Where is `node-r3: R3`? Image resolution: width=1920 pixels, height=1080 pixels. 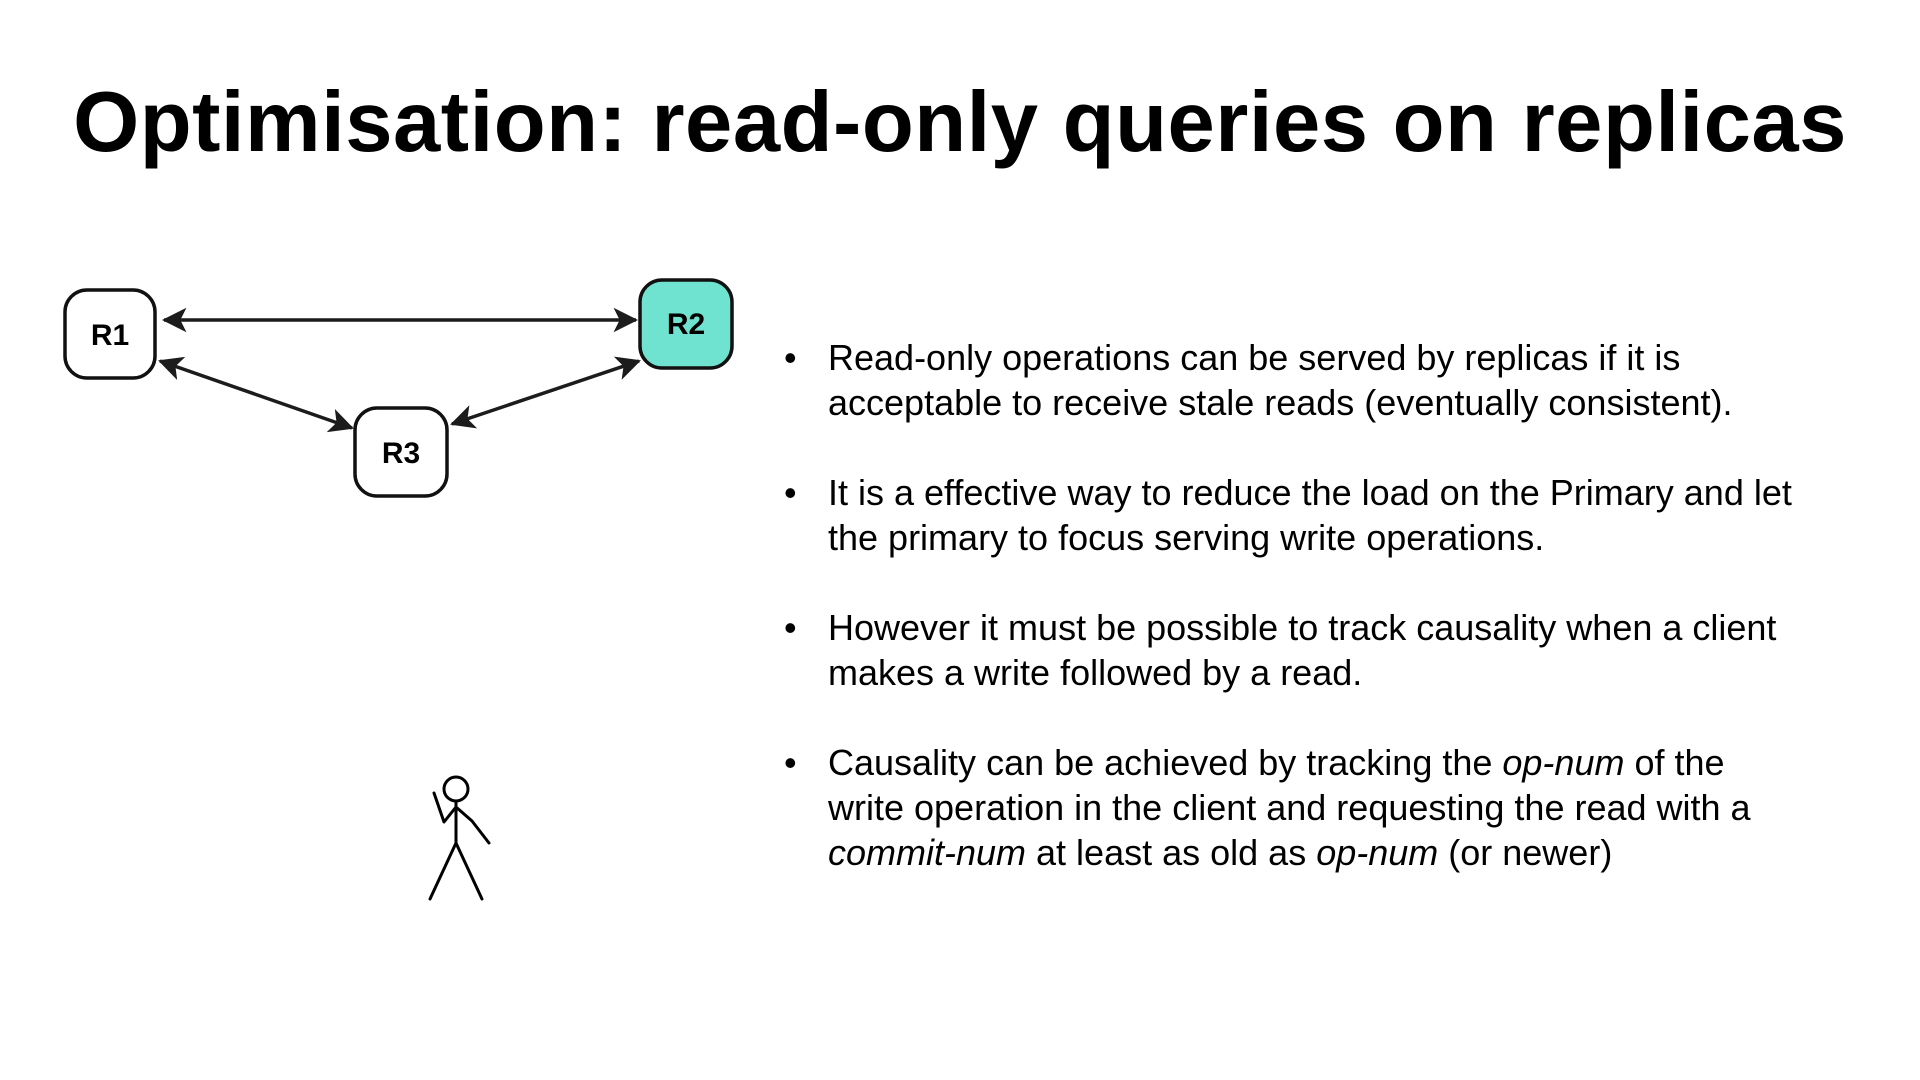
node-r3: R3 is located at coordinates (401, 452).